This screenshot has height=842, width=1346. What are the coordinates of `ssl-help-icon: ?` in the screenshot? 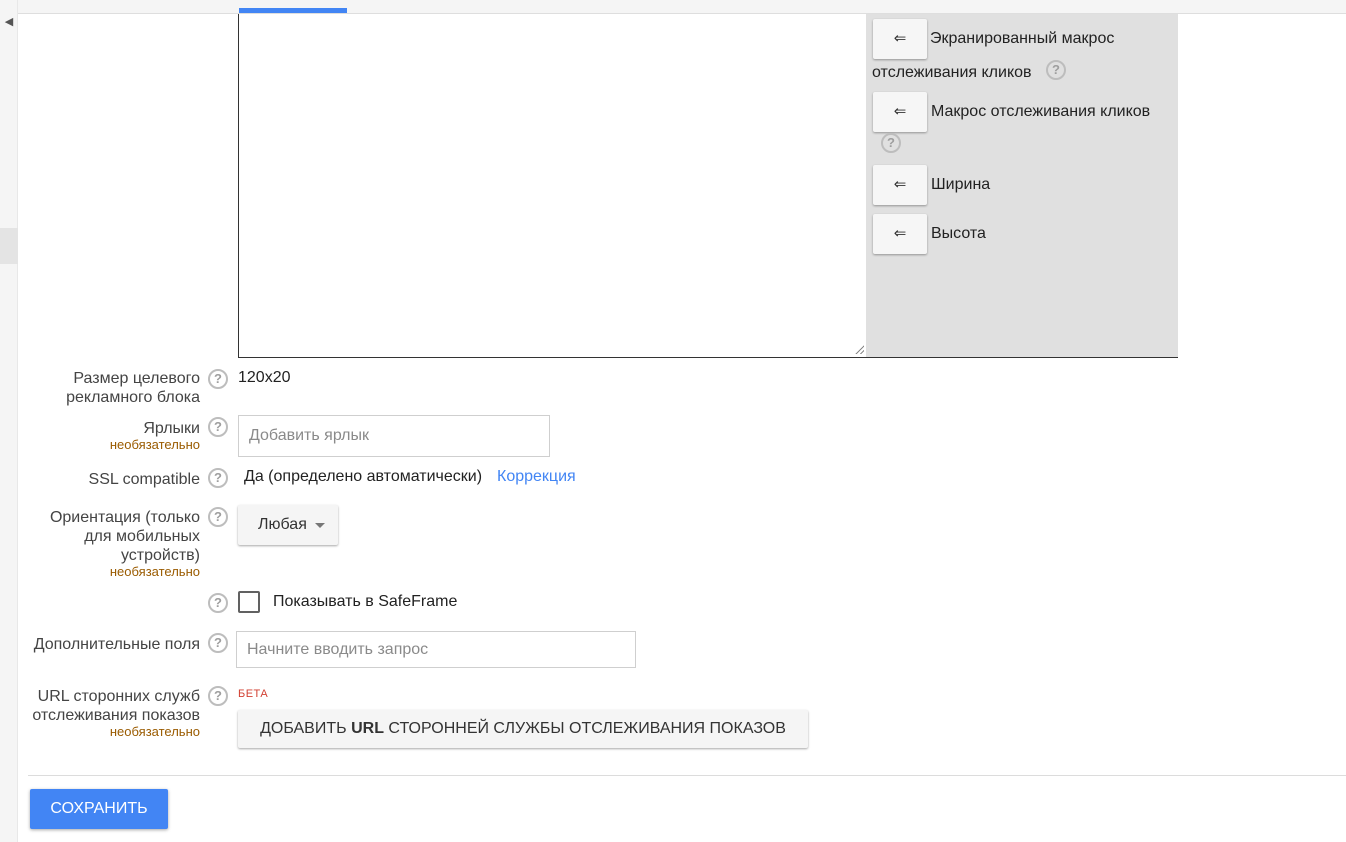 It's located at (218, 478).